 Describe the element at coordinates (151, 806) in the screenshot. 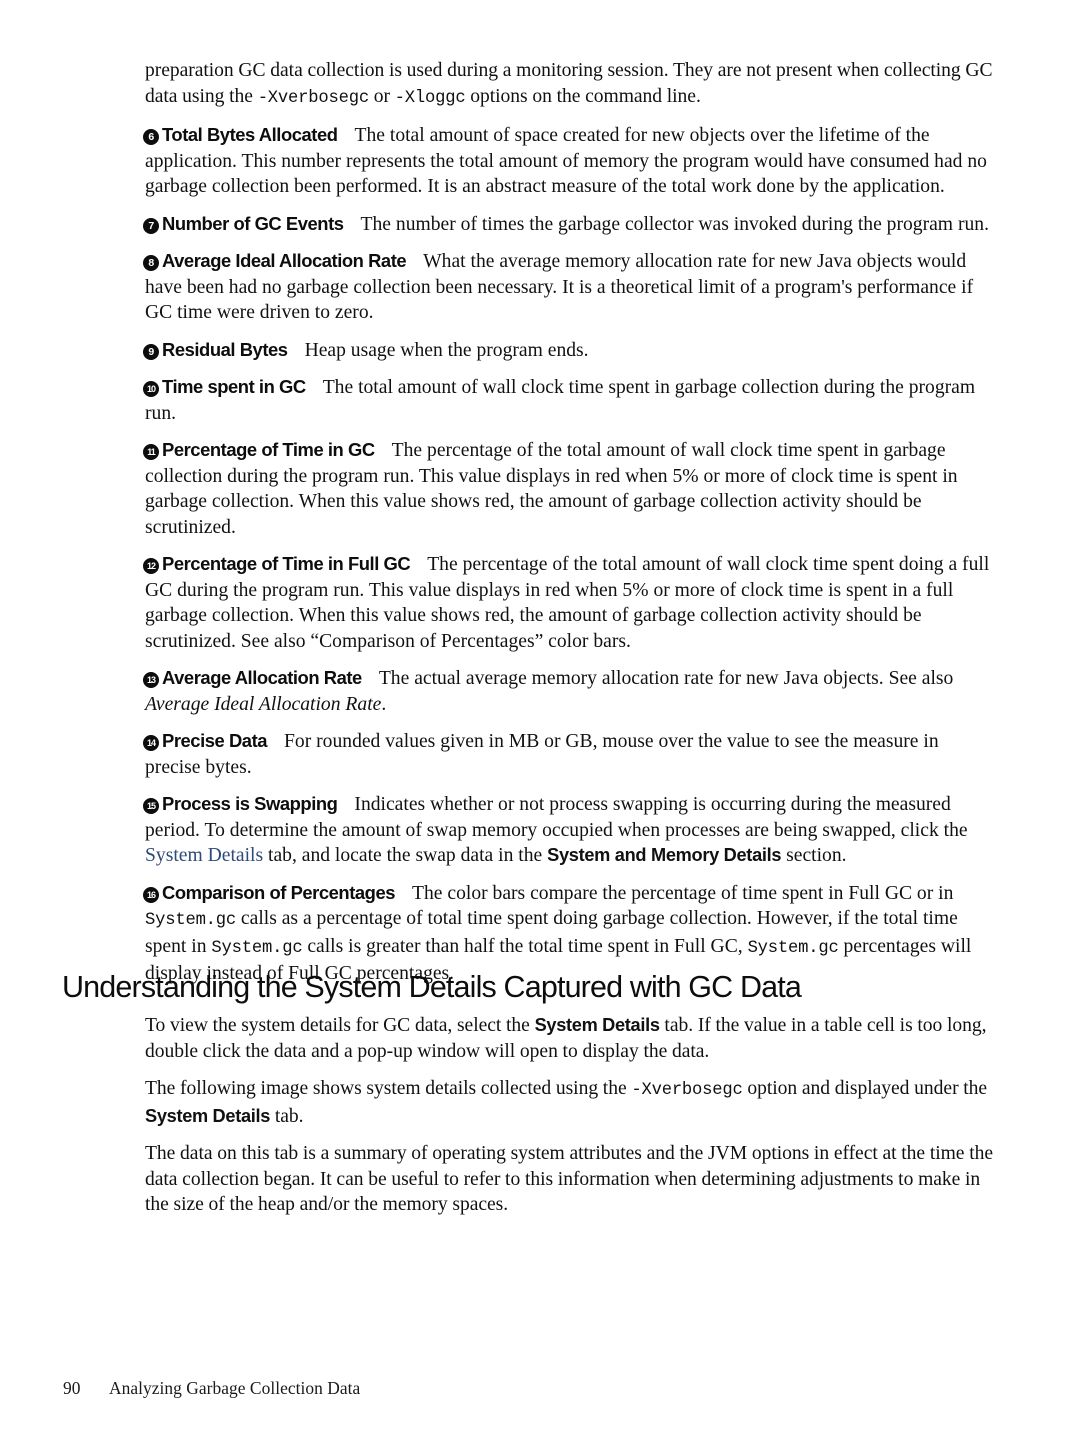

I see `callout-number-badge-15: 15` at that location.